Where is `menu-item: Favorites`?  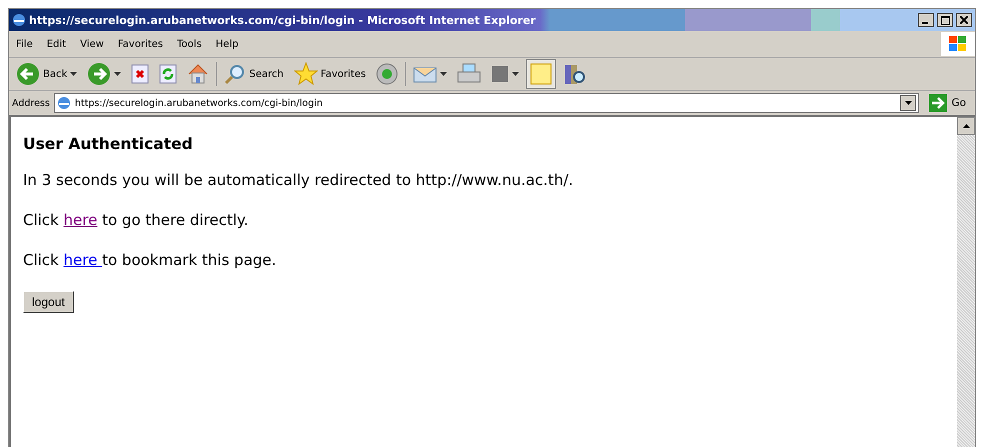
menu-item: Favorites is located at coordinates (140, 44).